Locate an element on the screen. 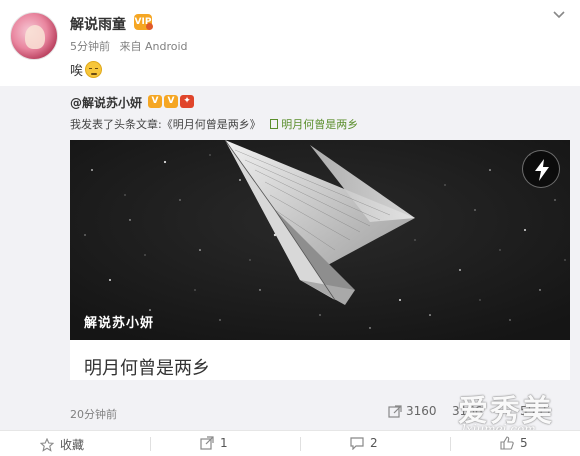 Image resolution: width=580 pixels, height=456 pixels. vip-badge-icon: V is located at coordinates (171, 101).